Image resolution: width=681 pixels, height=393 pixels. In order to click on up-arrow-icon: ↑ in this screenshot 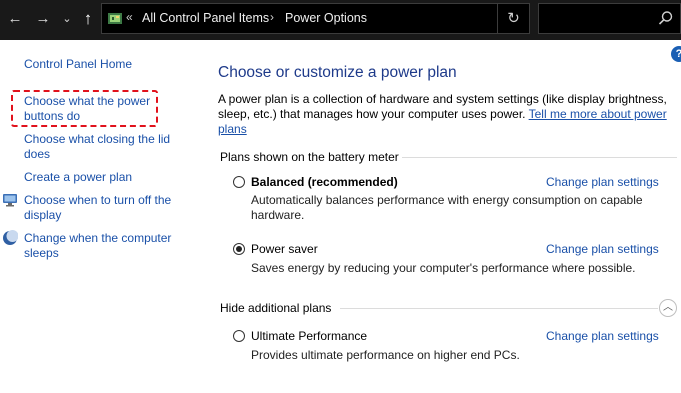, I will do `click(88, 19)`.